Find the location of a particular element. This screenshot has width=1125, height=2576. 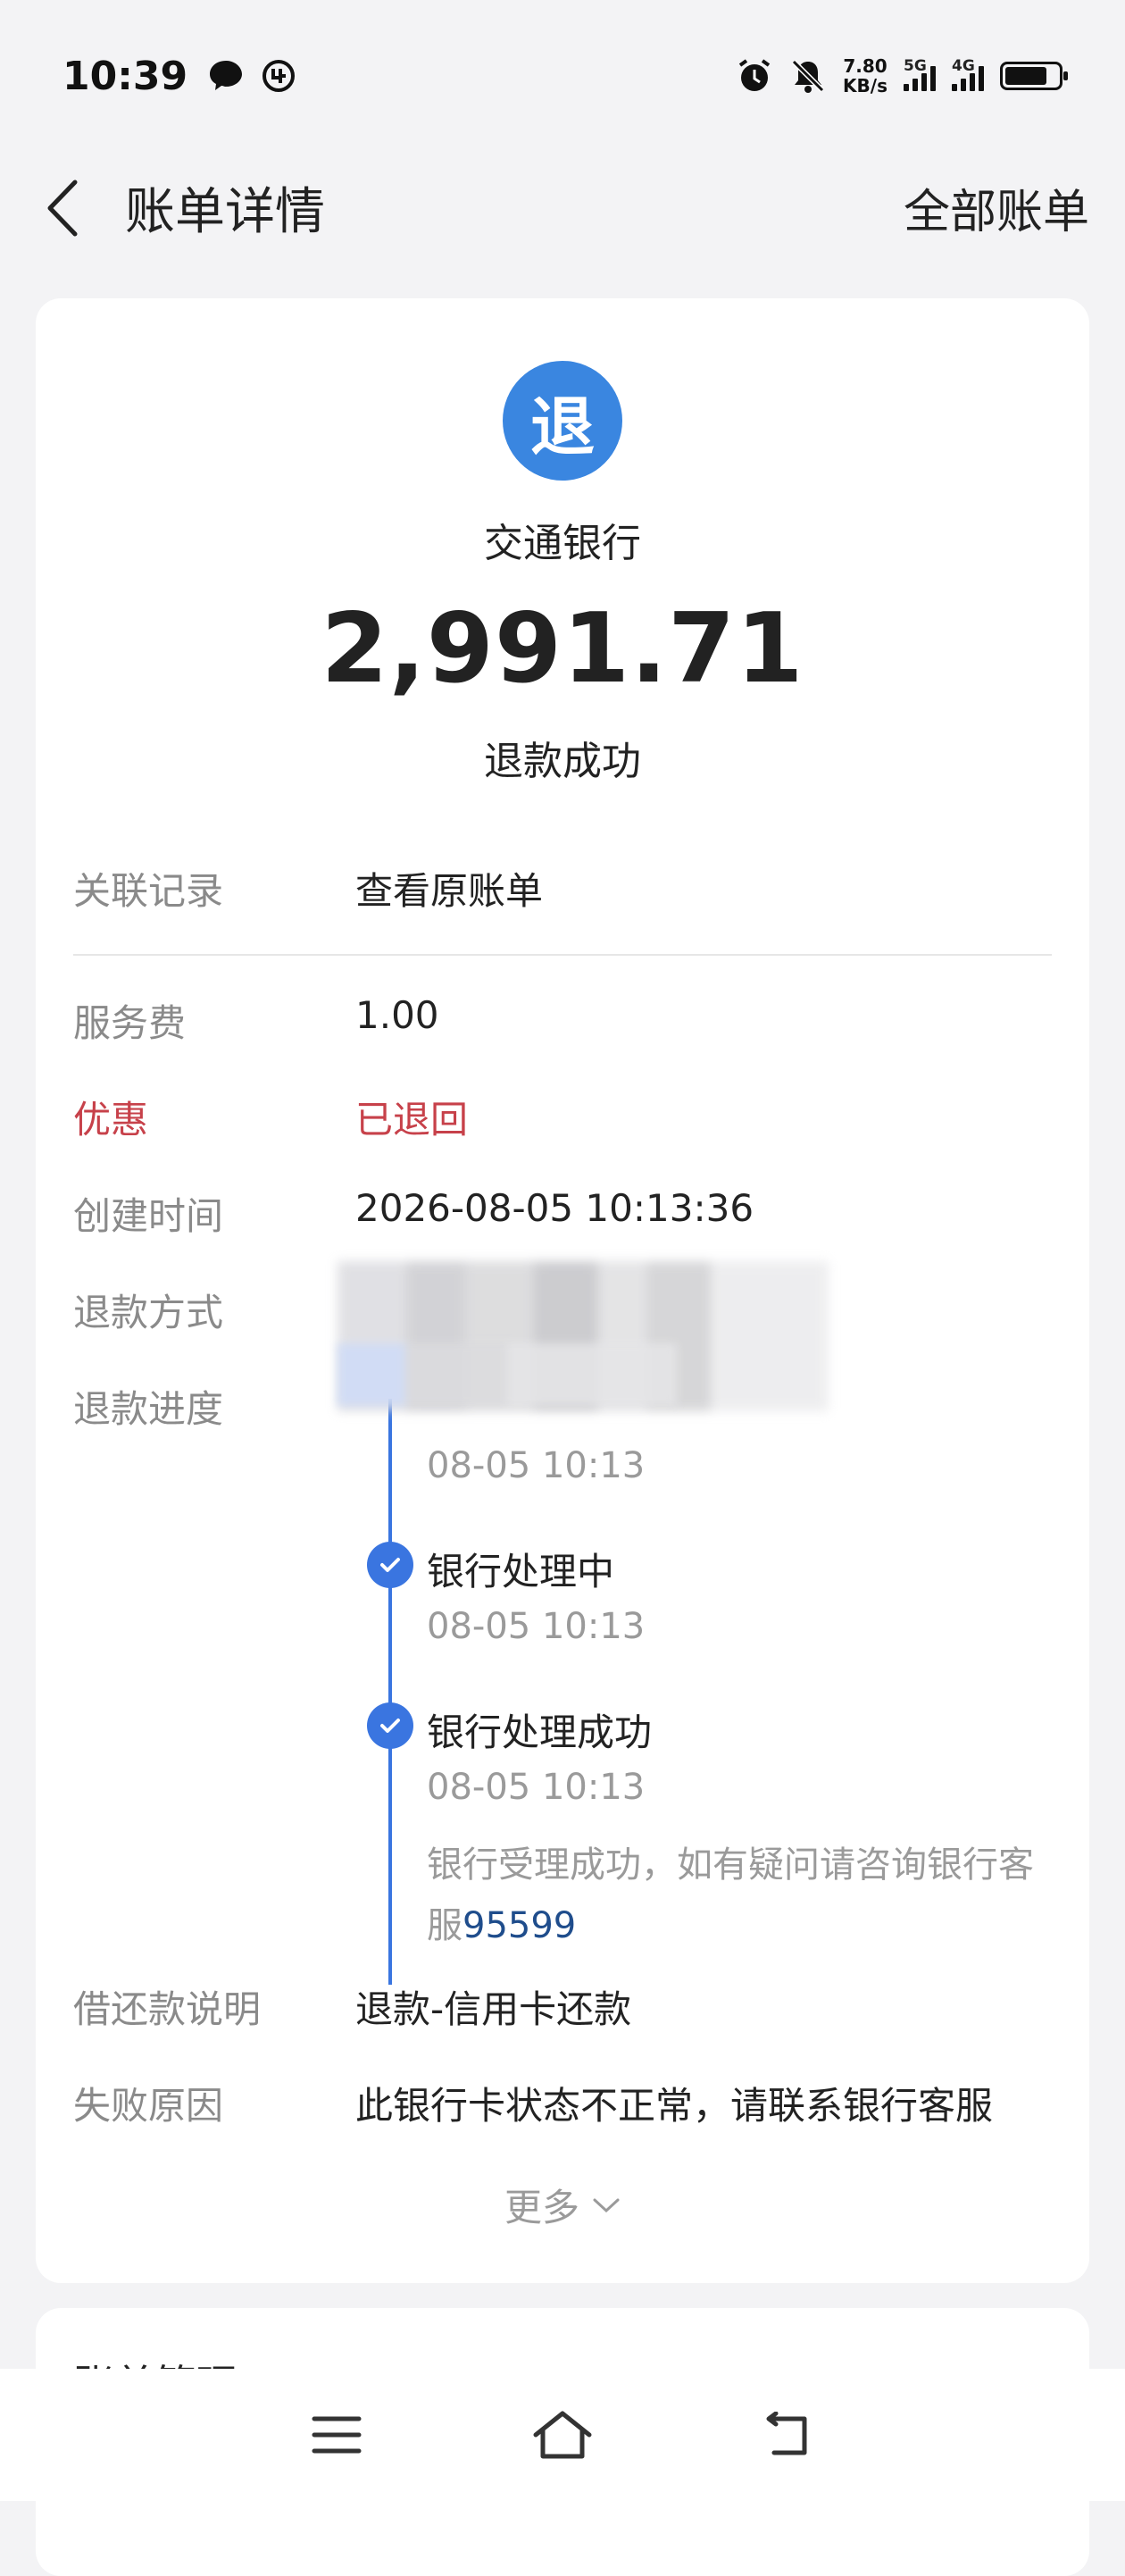

return-icon is located at coordinates (787, 2434).